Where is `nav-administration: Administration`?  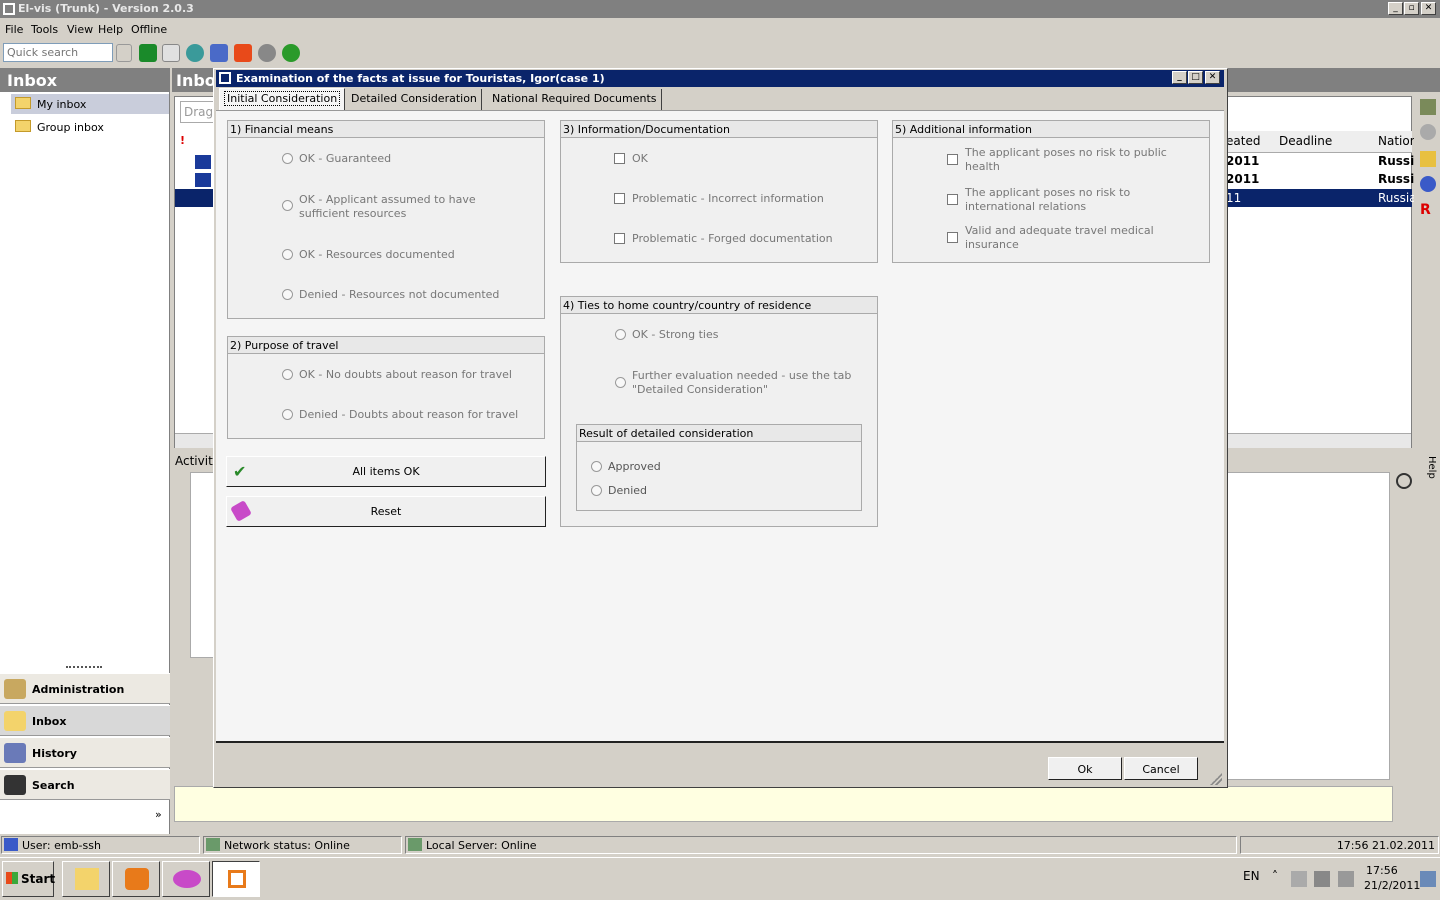 nav-administration: Administration is located at coordinates (85, 688).